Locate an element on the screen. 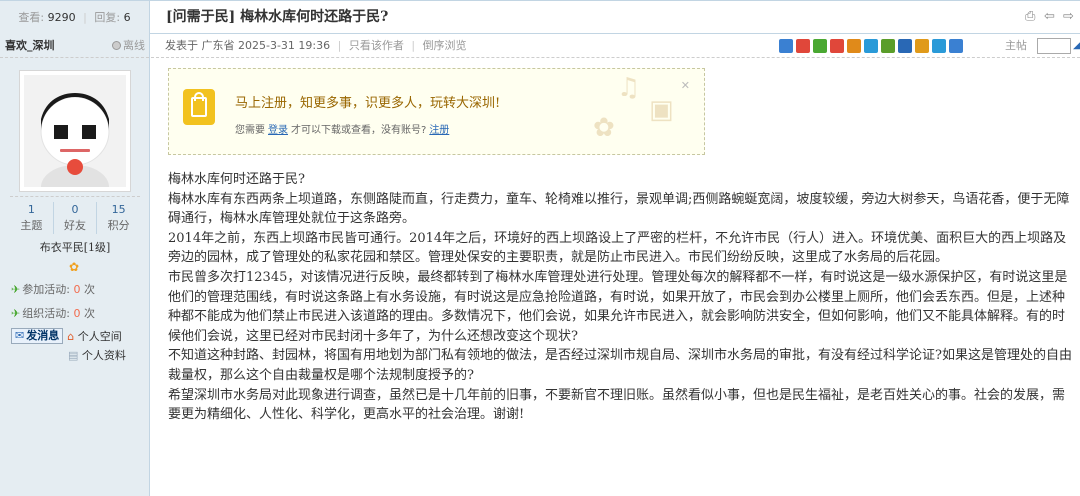  avatar is located at coordinates (75, 131).